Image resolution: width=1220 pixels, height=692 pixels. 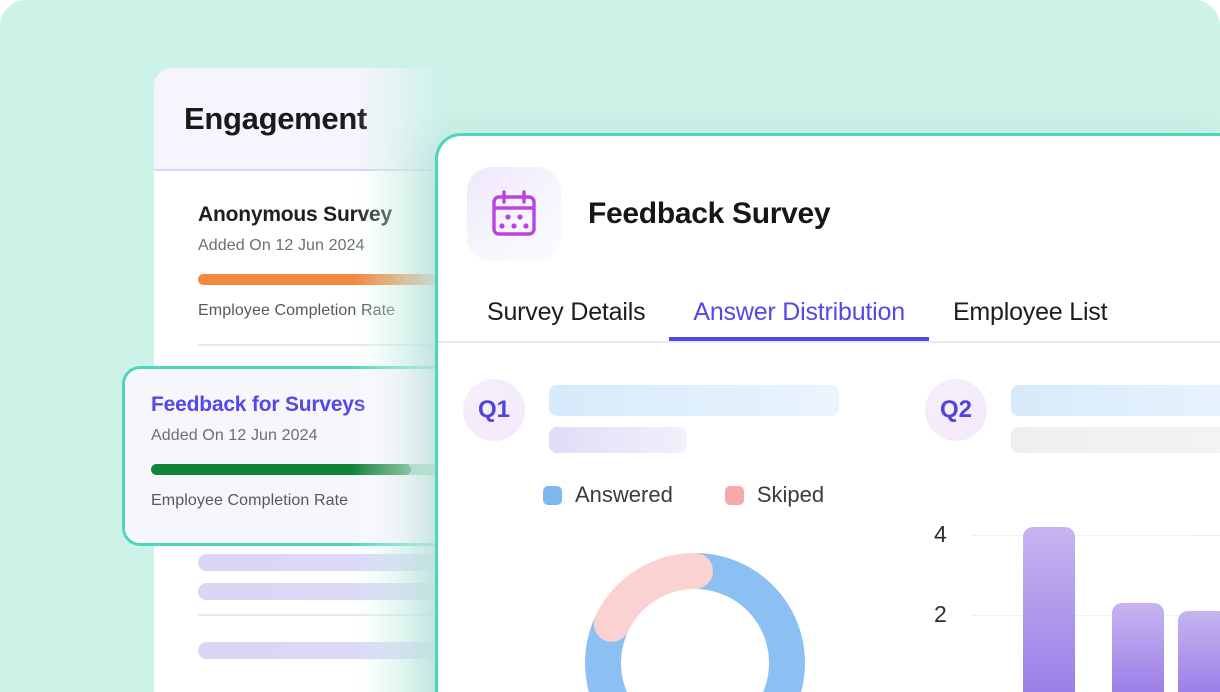 I want to click on legend-item-answered: Answered, so click(x=608, y=495).